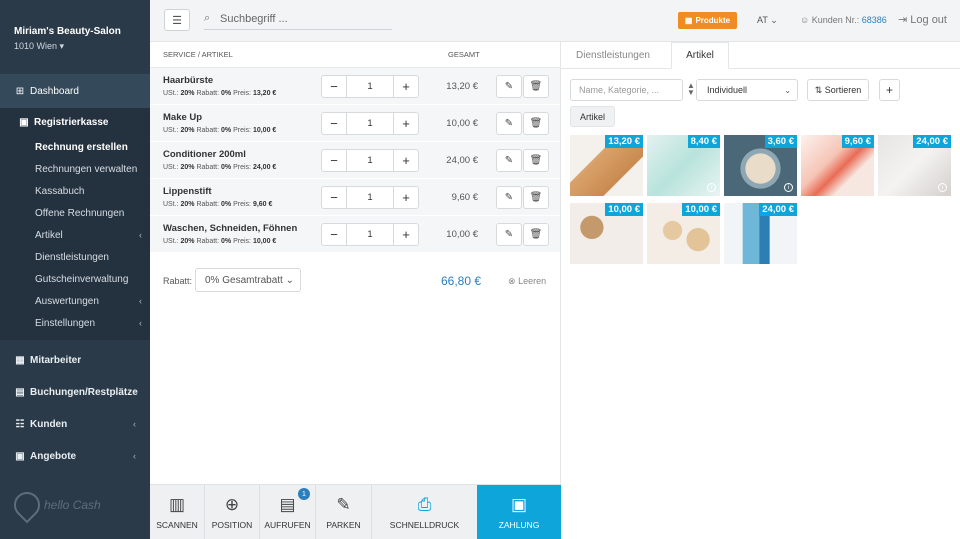  I want to click on sidebar-subitem: Dienstleistungen, so click(75, 257).